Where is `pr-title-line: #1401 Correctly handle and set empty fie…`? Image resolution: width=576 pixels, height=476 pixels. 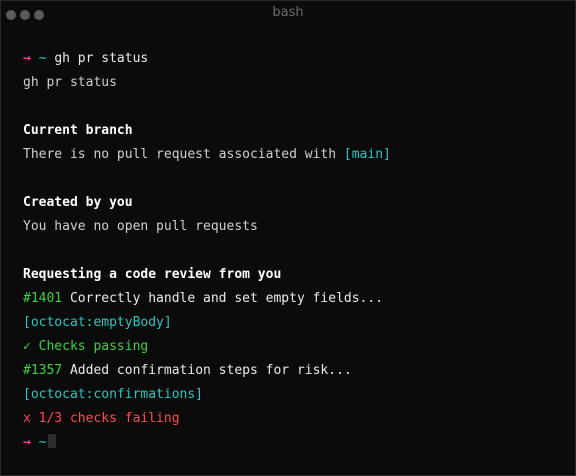 pr-title-line: #1401 Correctly handle and set empty fie… is located at coordinates (294, 299).